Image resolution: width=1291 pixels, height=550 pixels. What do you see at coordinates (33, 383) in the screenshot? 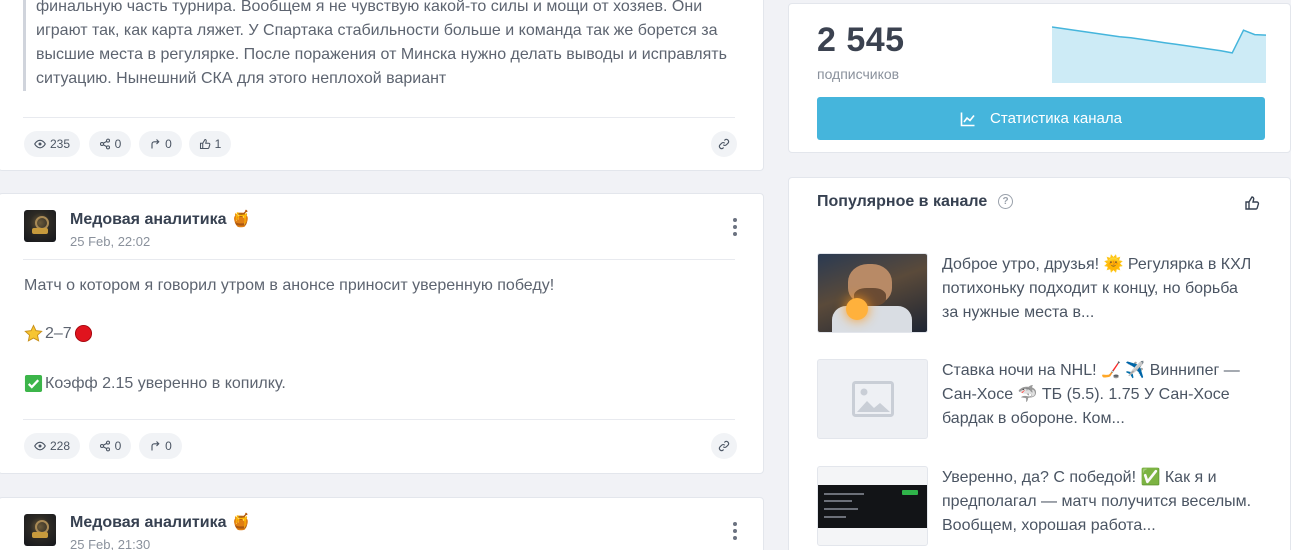
I see `check-mark-icon` at bounding box center [33, 383].